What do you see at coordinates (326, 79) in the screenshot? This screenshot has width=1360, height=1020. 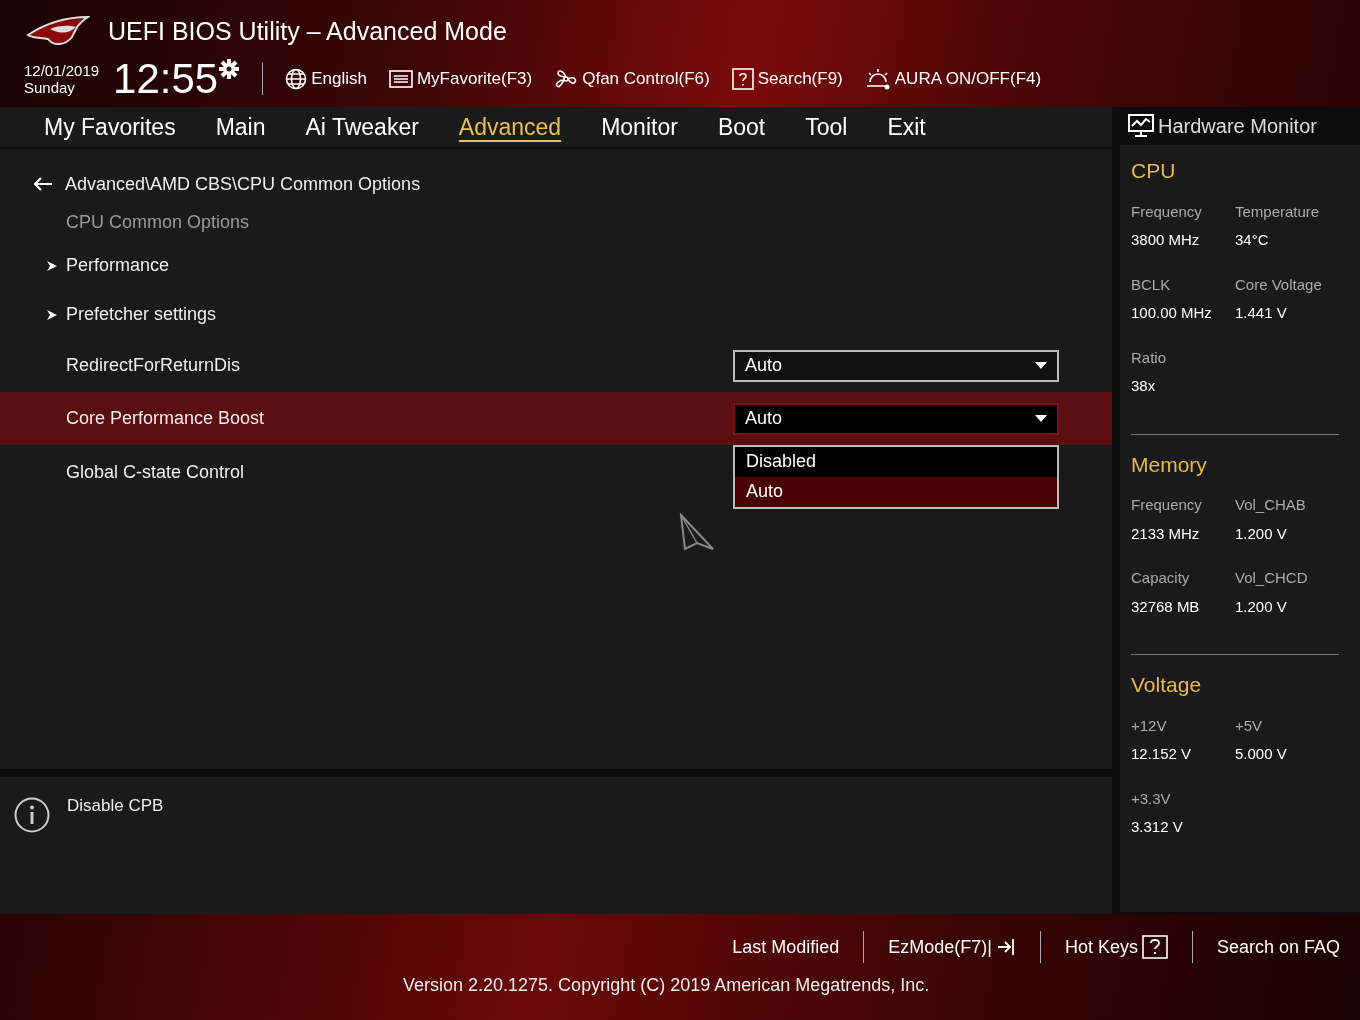 I see `toolbar-button: English` at bounding box center [326, 79].